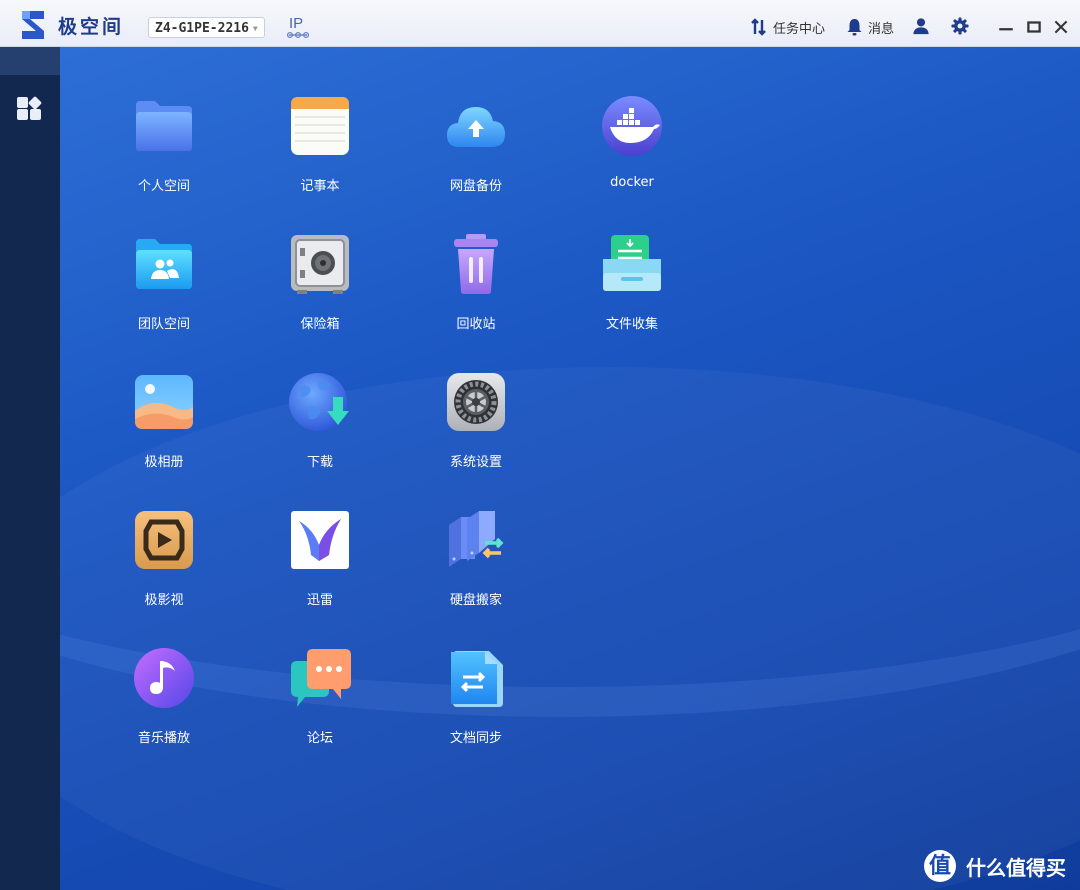 The height and width of the screenshot is (890, 1080). What do you see at coordinates (632, 126) in the screenshot?
I see `docker-whale-icon` at bounding box center [632, 126].